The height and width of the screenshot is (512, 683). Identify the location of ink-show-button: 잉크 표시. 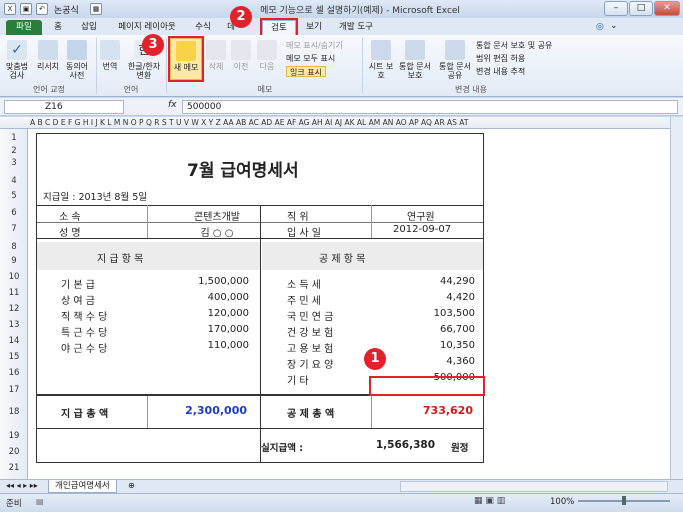
(306, 71).